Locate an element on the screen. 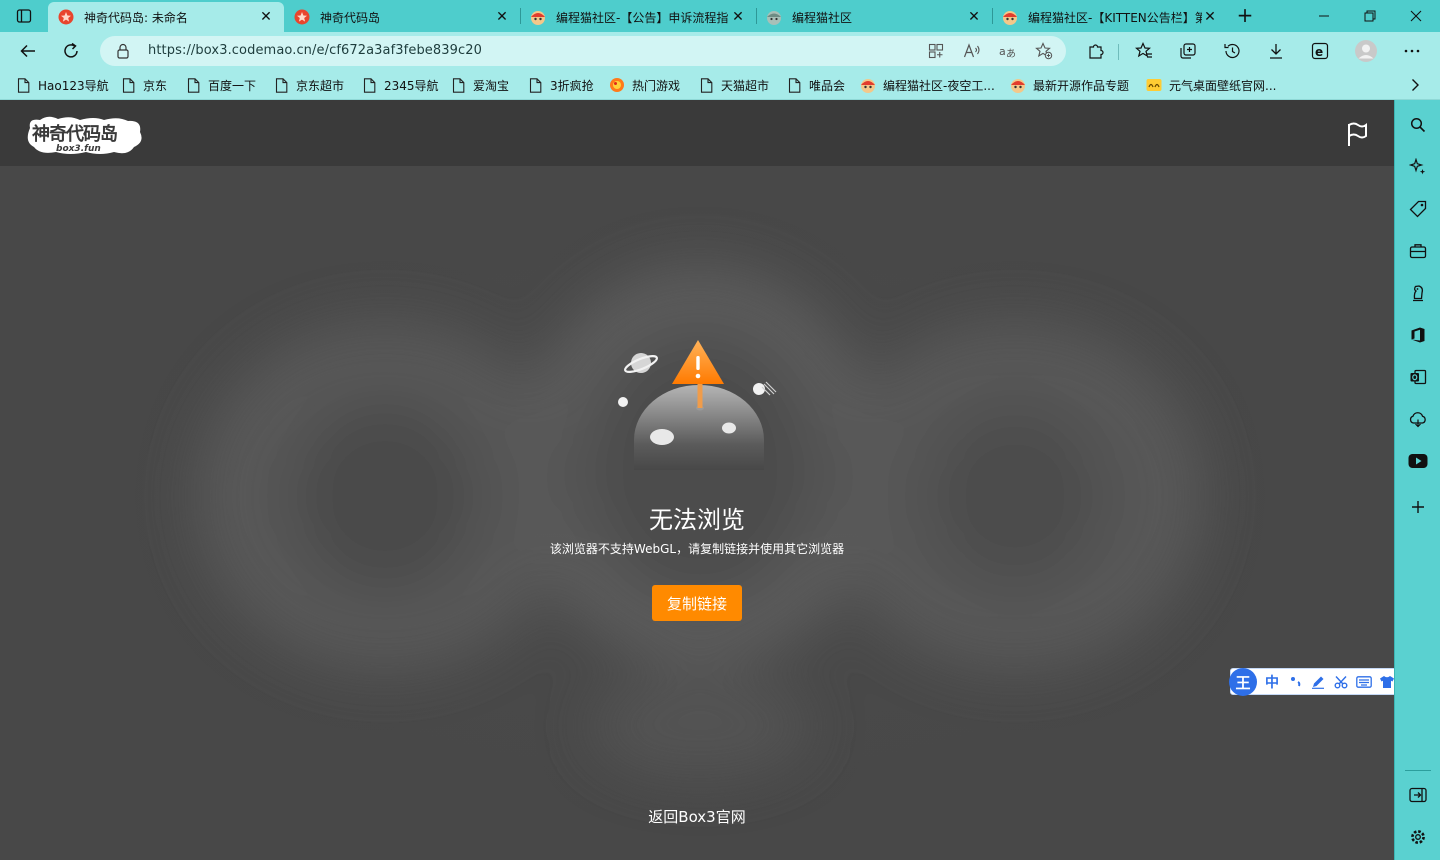 The height and width of the screenshot is (860, 1440). ime-handwriting-button is located at coordinates (1318, 682).